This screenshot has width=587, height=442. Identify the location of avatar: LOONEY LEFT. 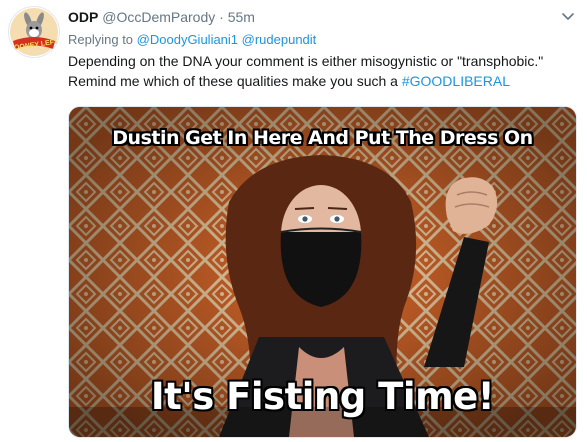
(34, 32).